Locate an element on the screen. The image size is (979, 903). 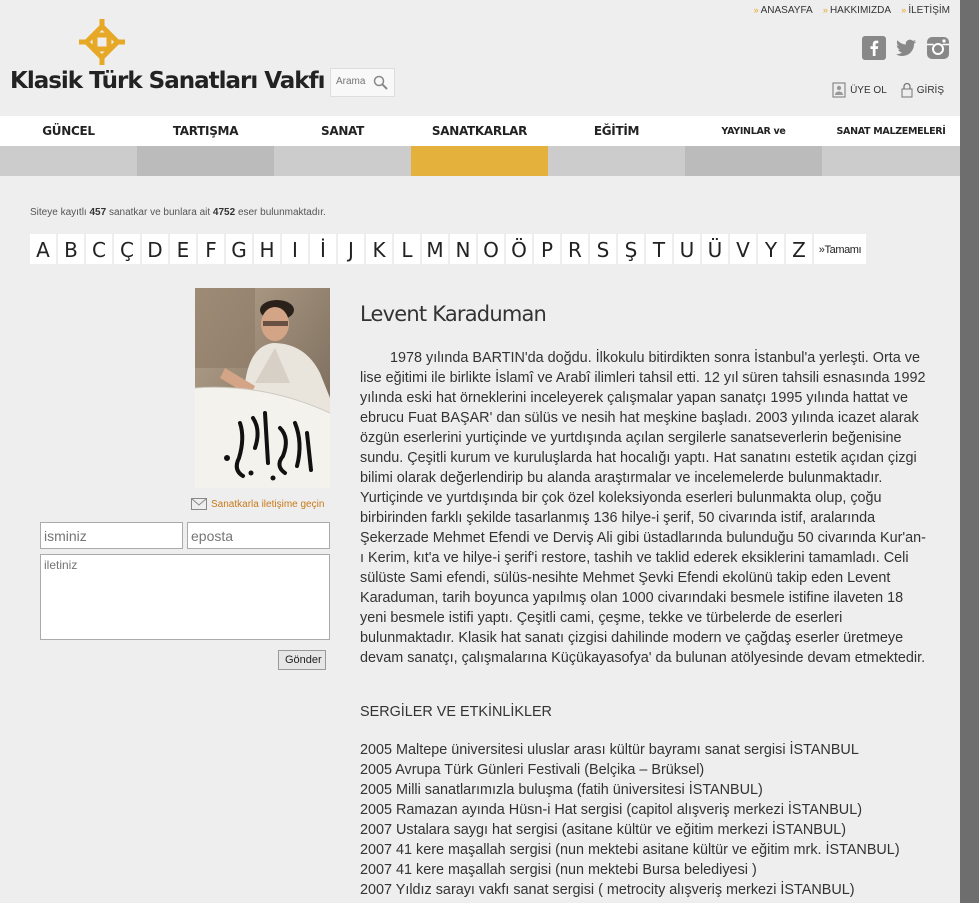
artist-photo is located at coordinates (262, 388).